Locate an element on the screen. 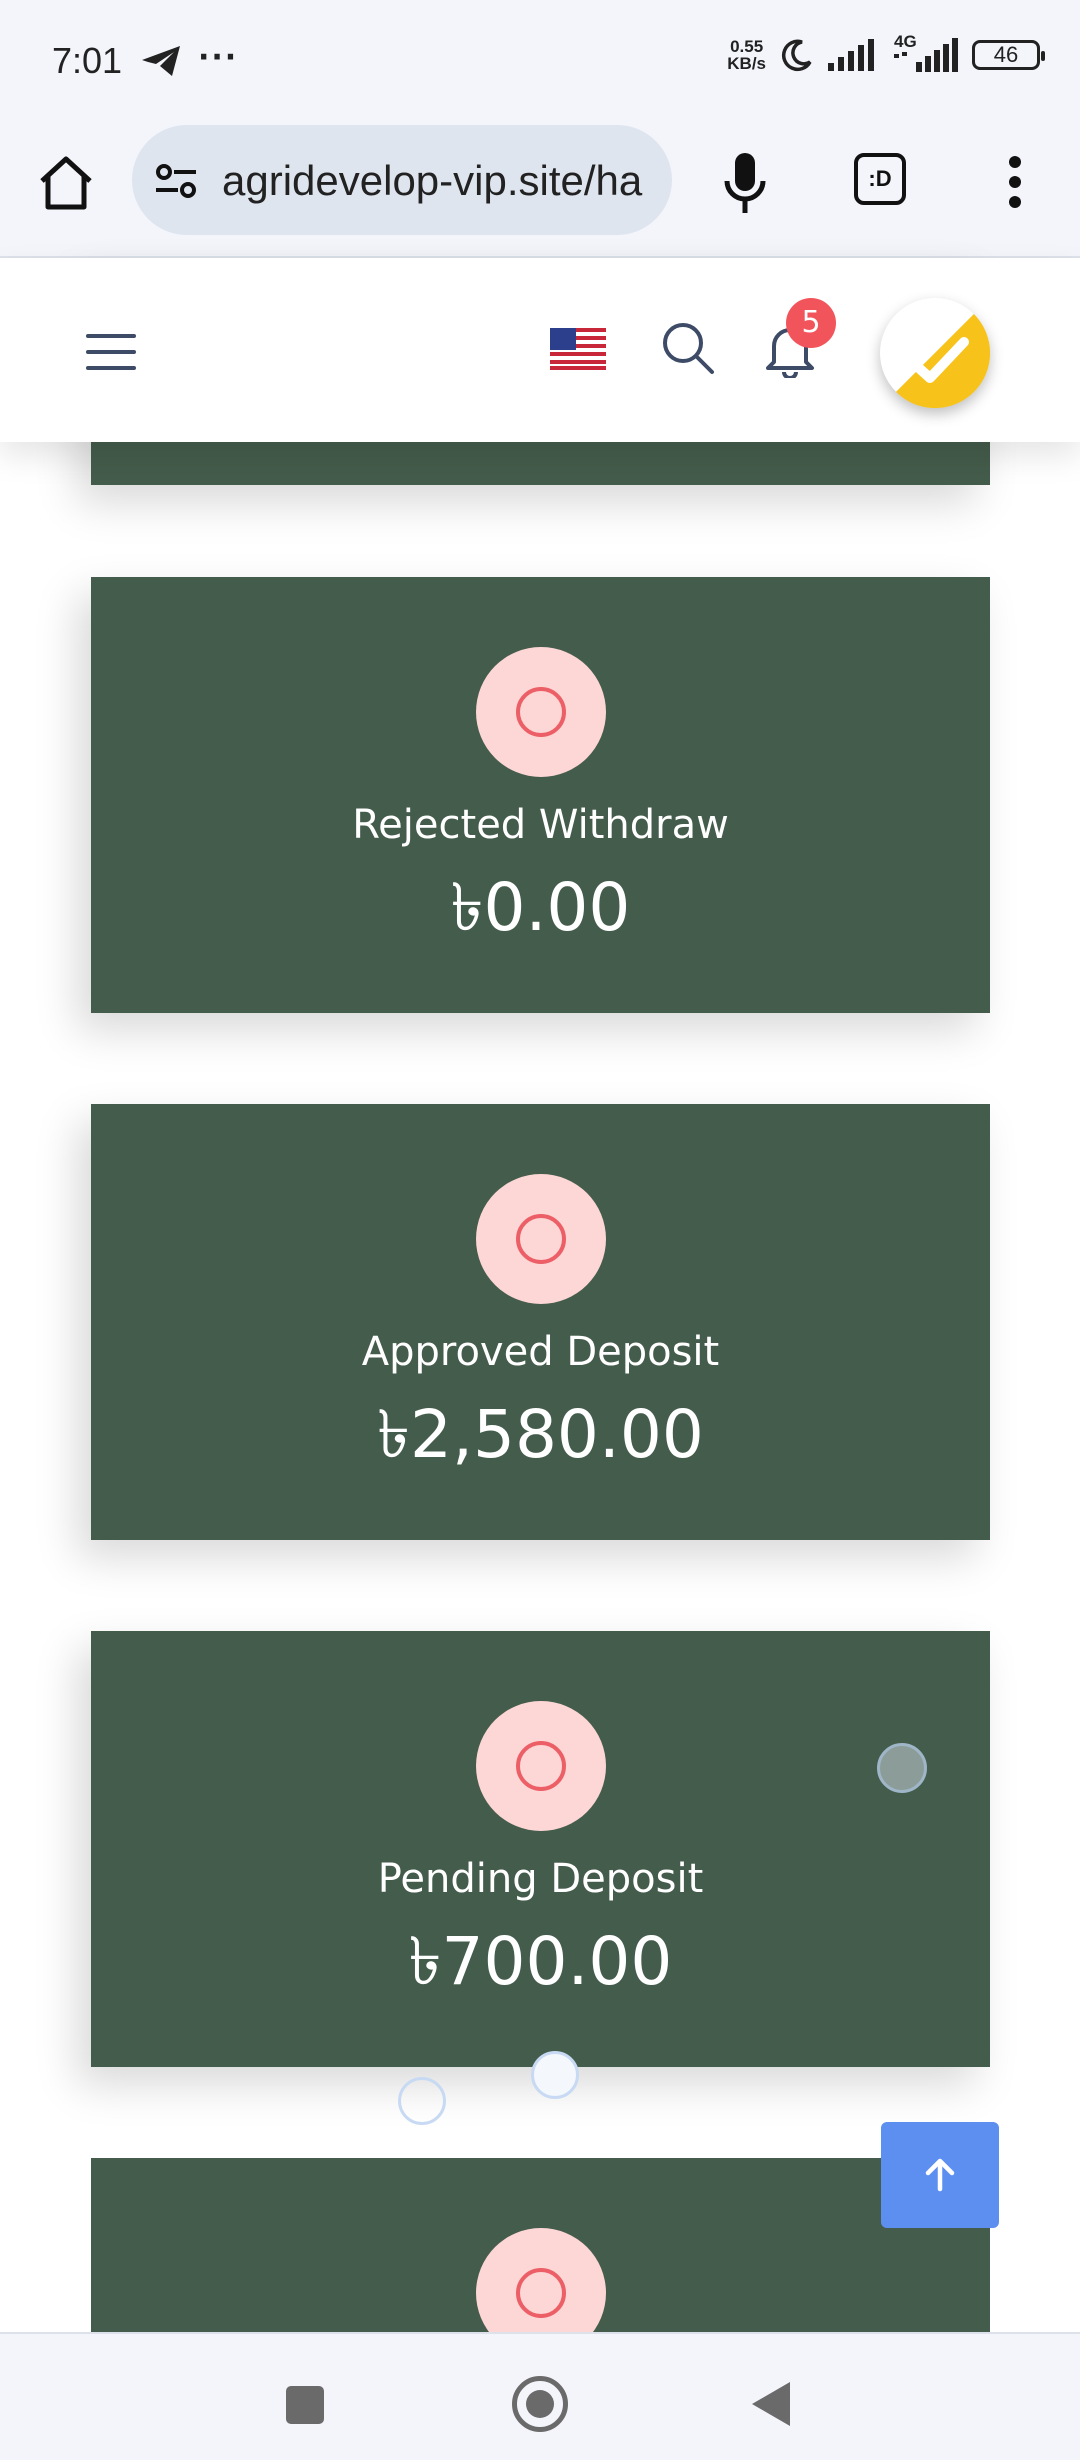 The image size is (1080, 2460). search-icon is located at coordinates (688, 348).